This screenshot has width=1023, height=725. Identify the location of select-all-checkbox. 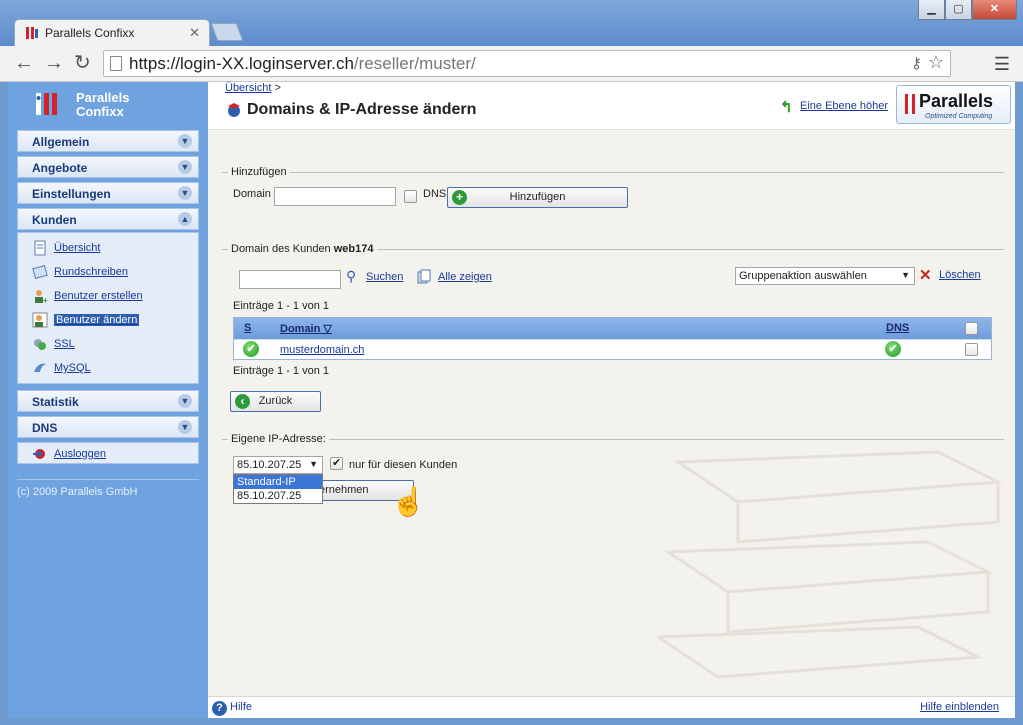
(971, 328).